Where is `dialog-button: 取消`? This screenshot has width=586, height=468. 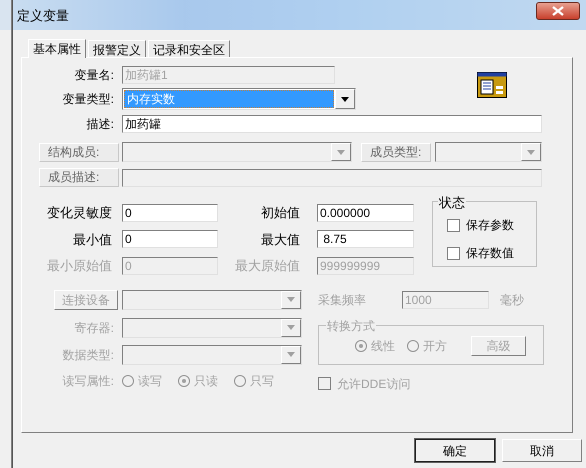
dialog-button: 取消 is located at coordinates (542, 450).